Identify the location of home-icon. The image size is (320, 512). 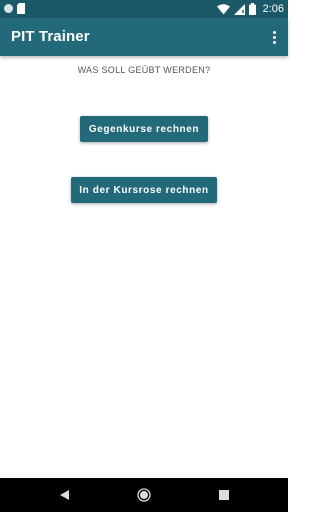
(144, 495).